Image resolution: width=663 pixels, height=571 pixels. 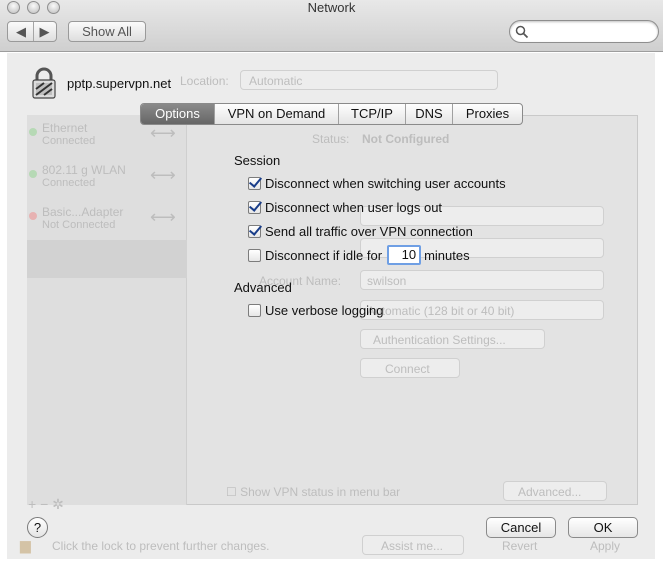 What do you see at coordinates (276, 114) in the screenshot?
I see `tab-vpn-on-demand: VPN on Demand` at bounding box center [276, 114].